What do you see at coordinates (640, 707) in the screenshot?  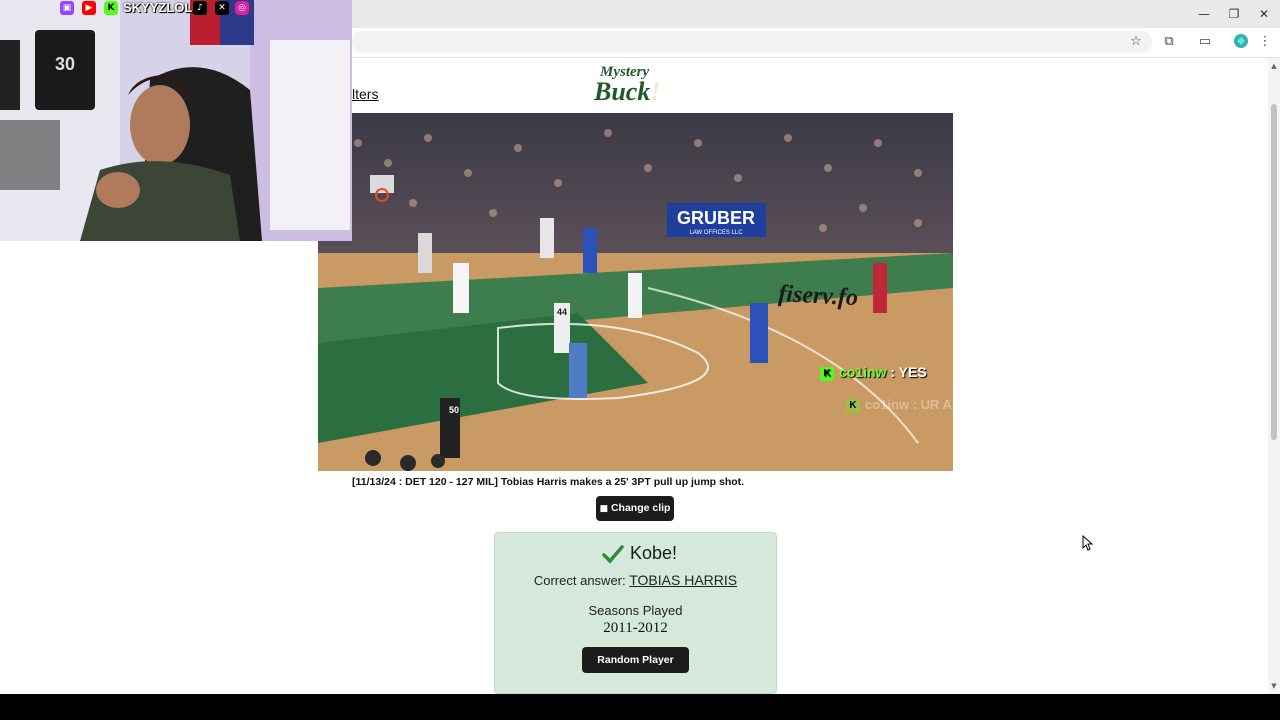 I see `taskbar` at bounding box center [640, 707].